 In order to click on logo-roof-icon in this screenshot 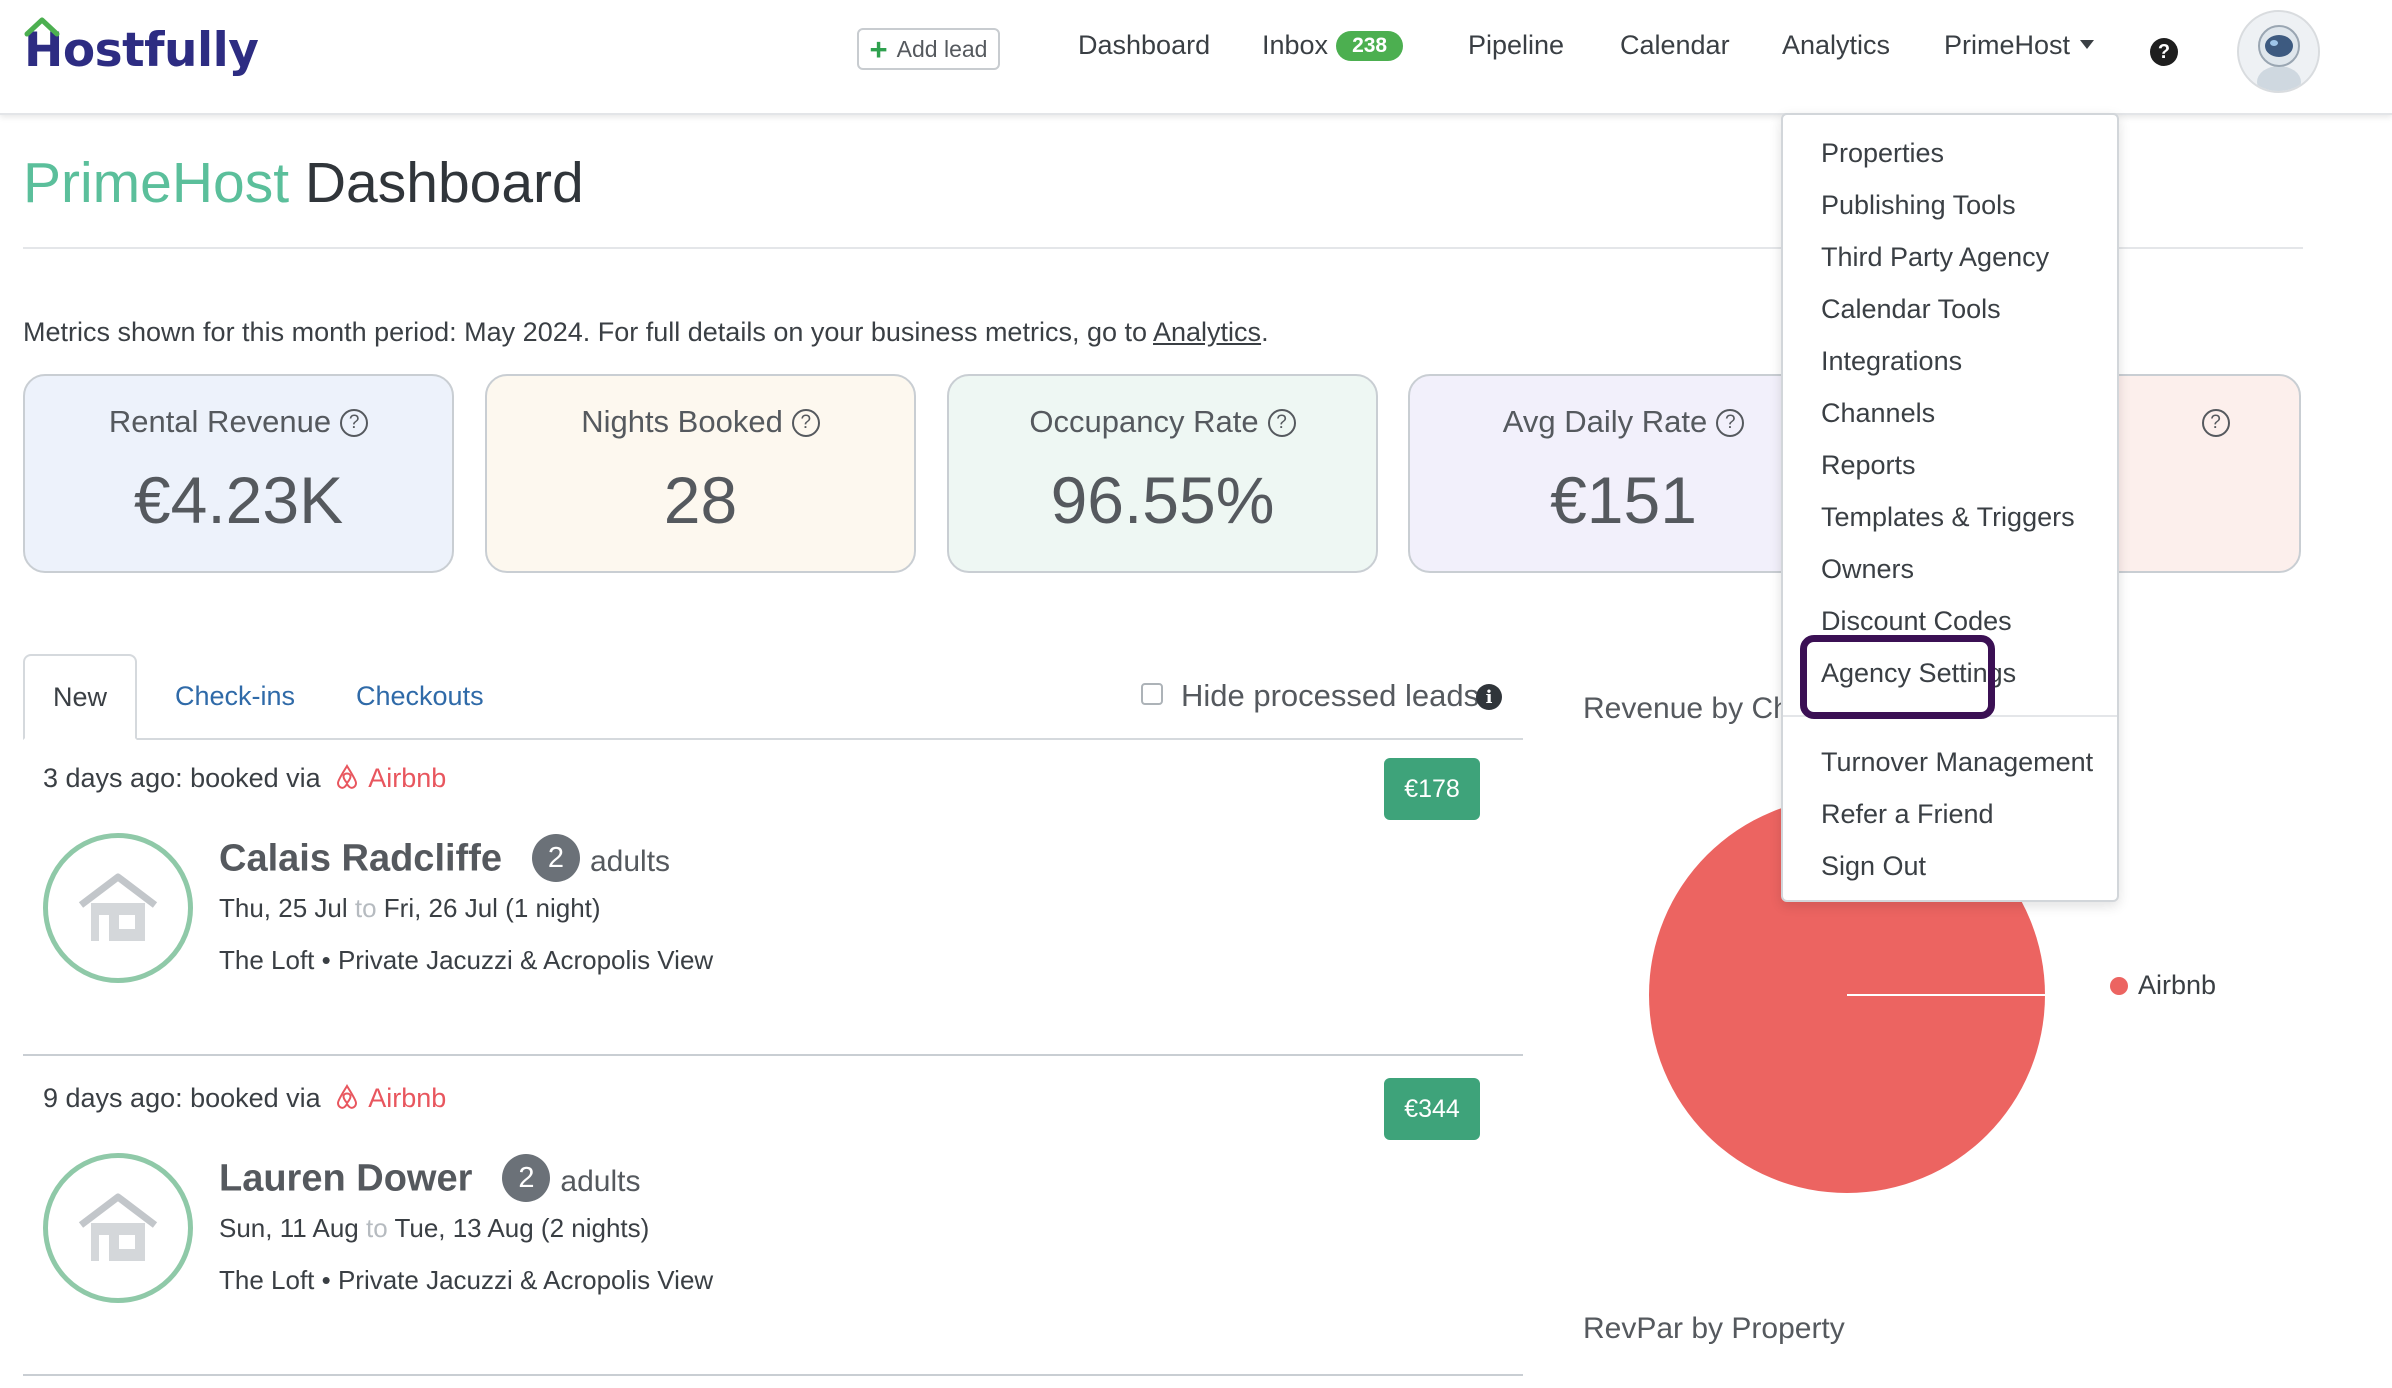, I will do `click(42, 27)`.